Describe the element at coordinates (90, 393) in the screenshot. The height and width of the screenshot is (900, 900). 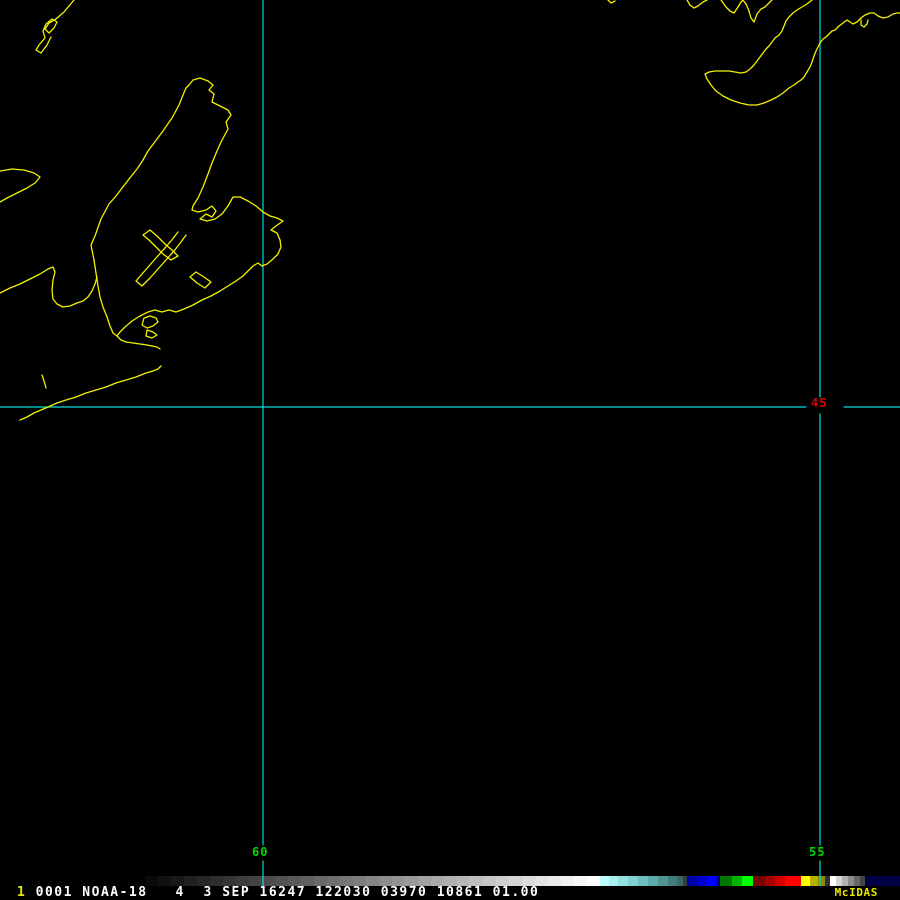
I see `ns-atlantic-coast` at that location.